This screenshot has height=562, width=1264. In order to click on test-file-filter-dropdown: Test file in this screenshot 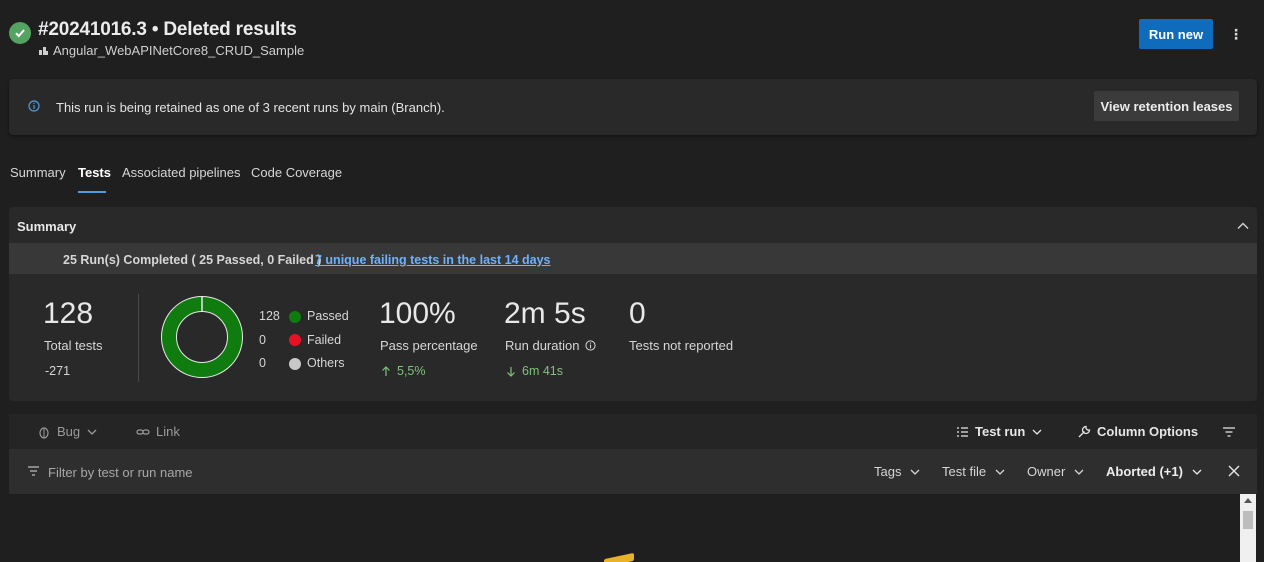, I will do `click(974, 471)`.